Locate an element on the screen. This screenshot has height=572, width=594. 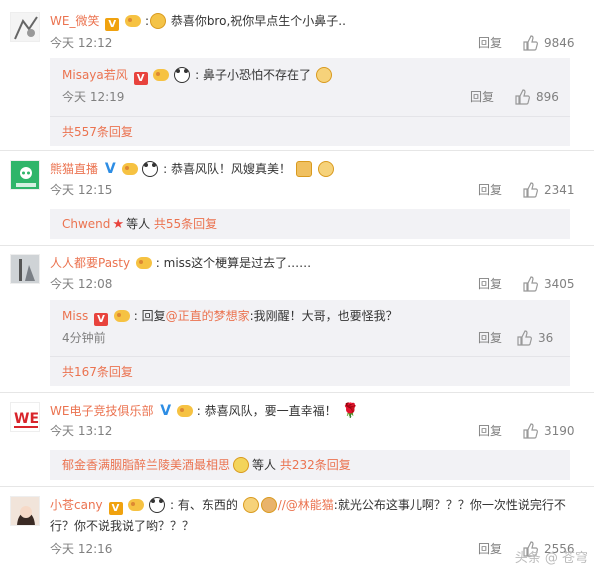
comment-text: 恭喜你bro,祝你早点生个小鼻子.. is located at coordinates (258, 21).